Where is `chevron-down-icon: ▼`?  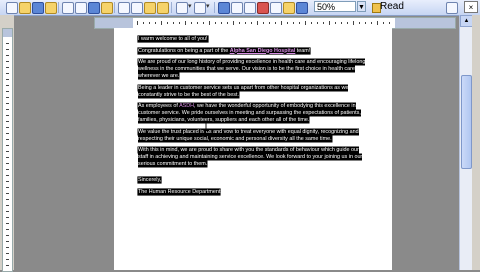 chevron-down-icon: ▼ is located at coordinates (361, 6).